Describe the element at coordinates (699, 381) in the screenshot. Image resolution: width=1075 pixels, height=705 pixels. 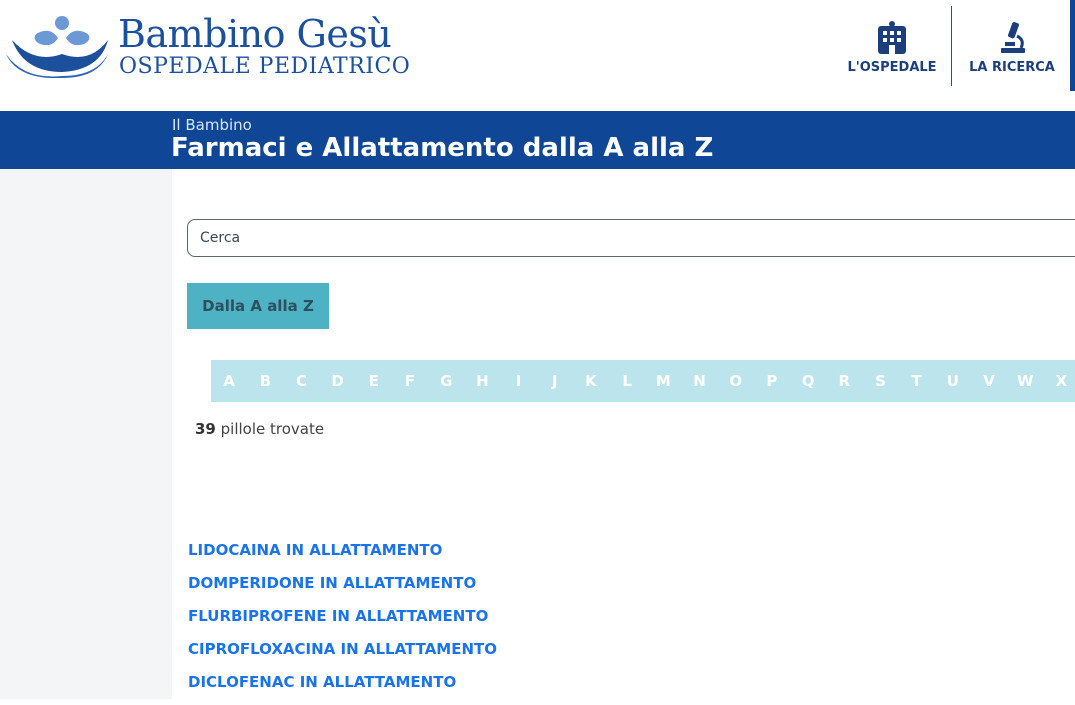
I see `alphabet-letter-n: N` at that location.